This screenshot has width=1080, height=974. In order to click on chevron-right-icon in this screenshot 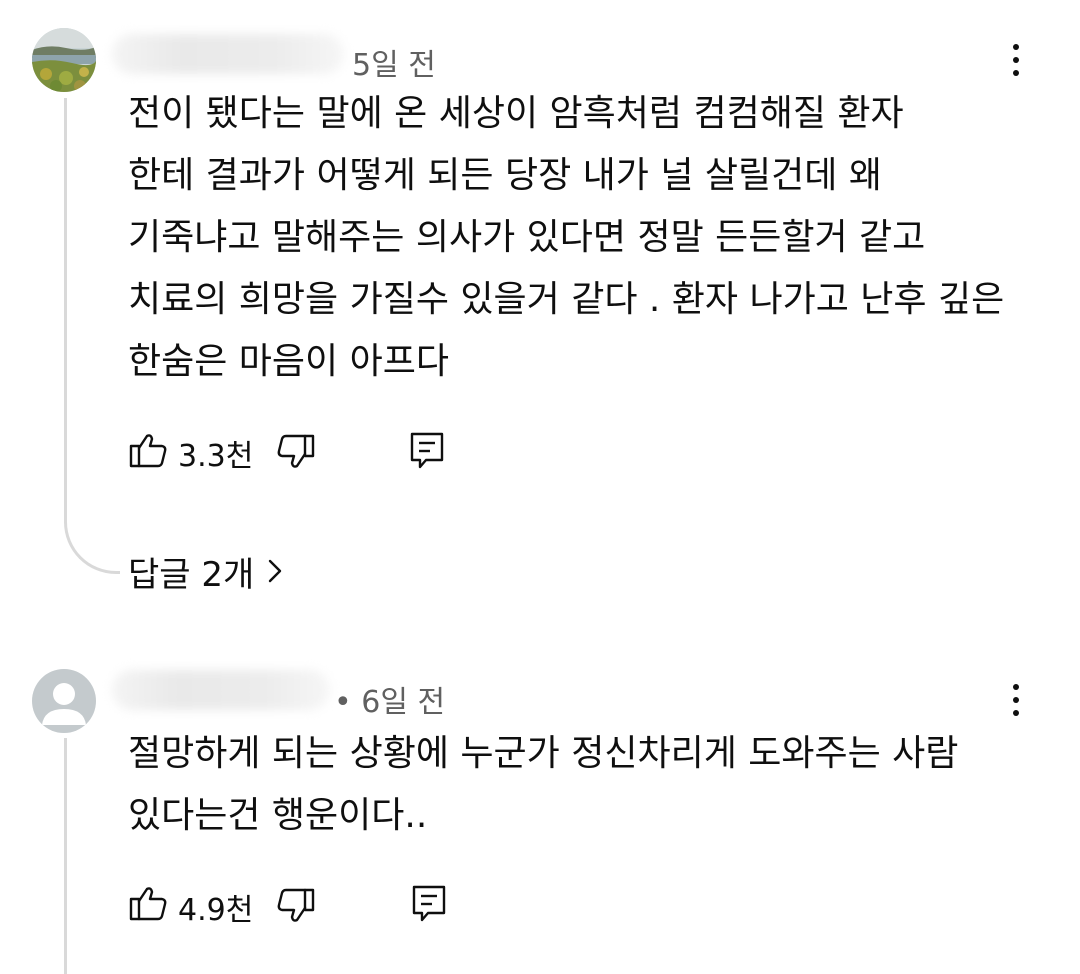, I will do `click(275, 574)`.